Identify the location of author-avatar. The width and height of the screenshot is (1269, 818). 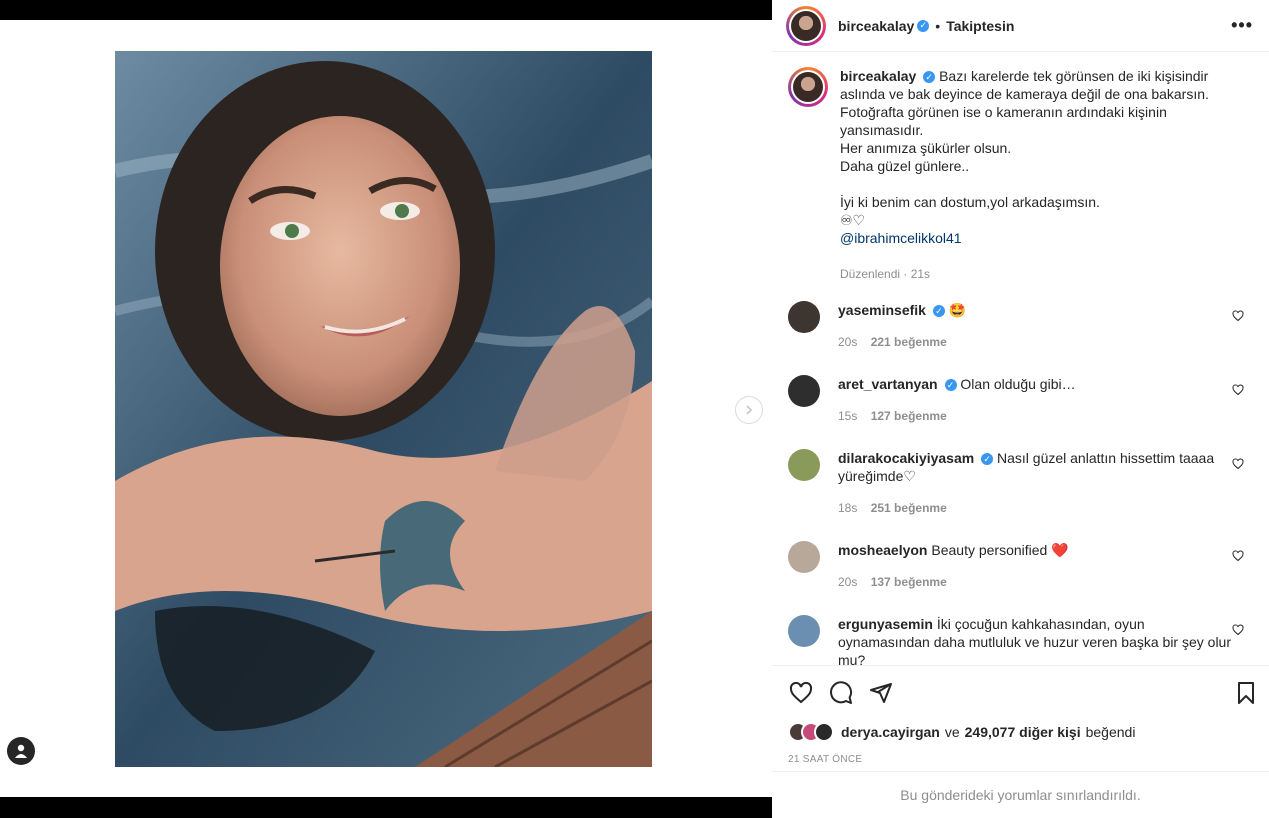
(806, 25).